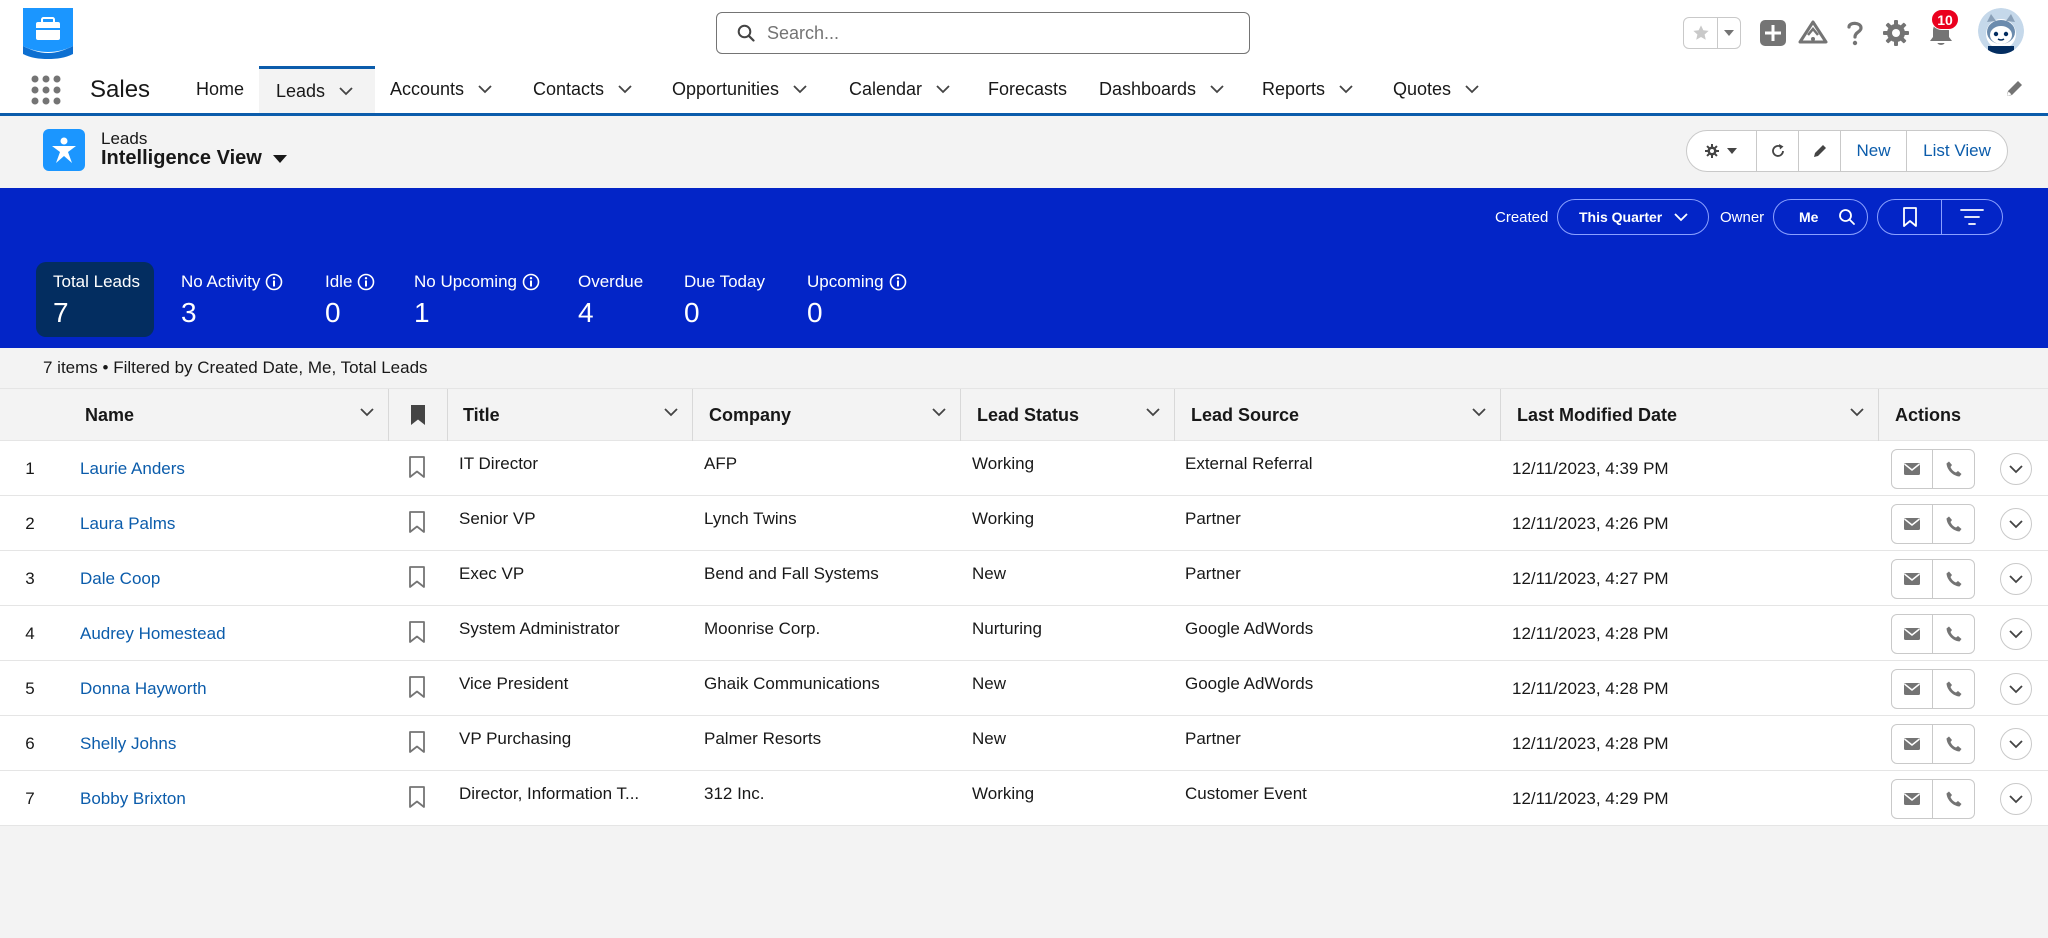 Image resolution: width=2048 pixels, height=938 pixels. I want to click on column-header-lead-source: Lead Source, so click(1338, 415).